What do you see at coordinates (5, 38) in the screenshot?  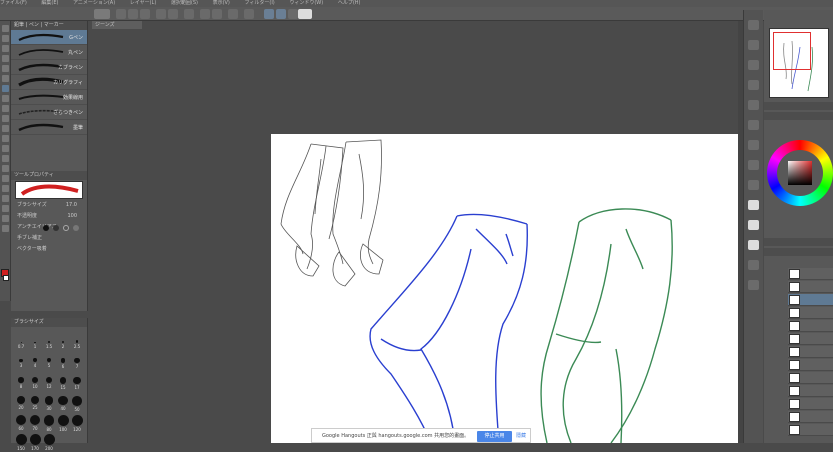 I see `move-tool-icon` at bounding box center [5, 38].